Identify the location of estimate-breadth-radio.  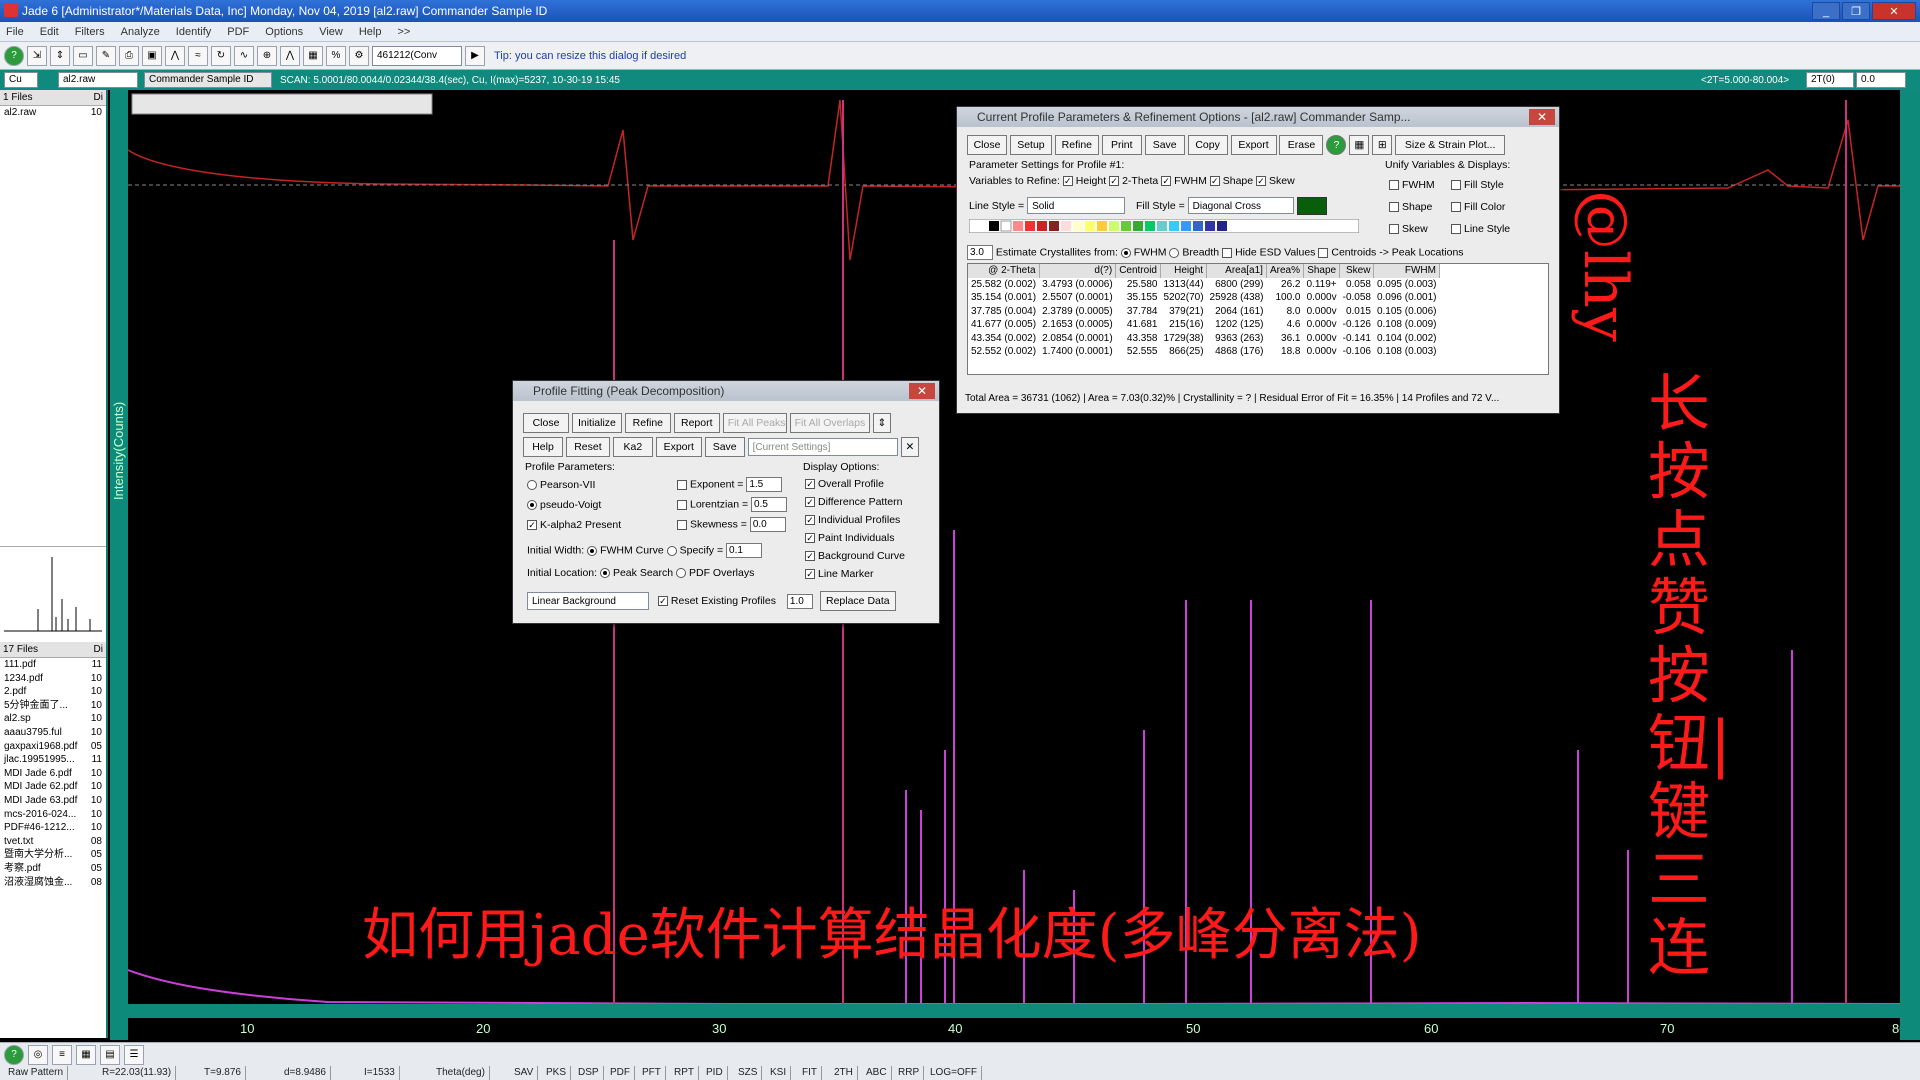
(1174, 252).